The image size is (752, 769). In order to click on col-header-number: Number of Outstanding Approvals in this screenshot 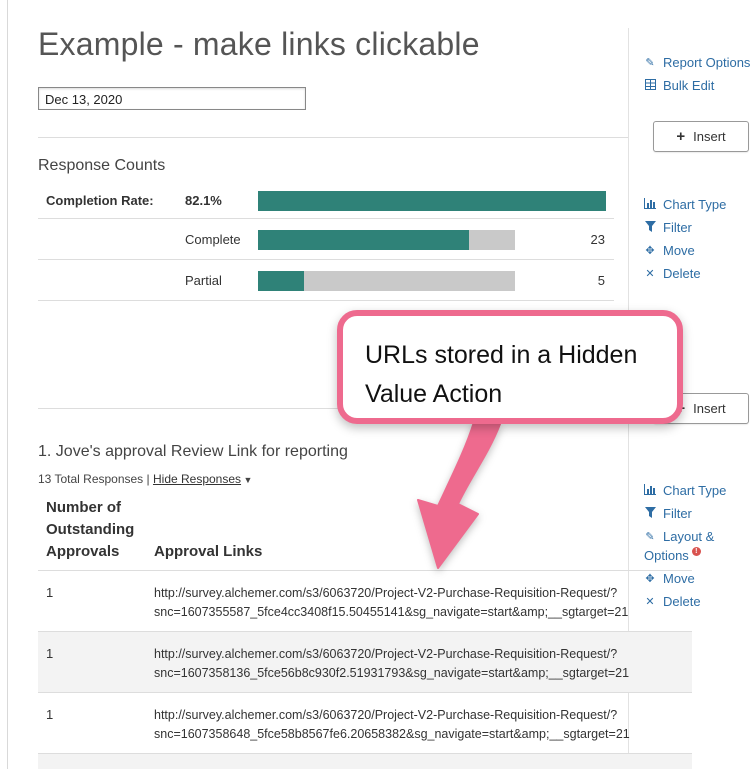, I will do `click(101, 530)`.